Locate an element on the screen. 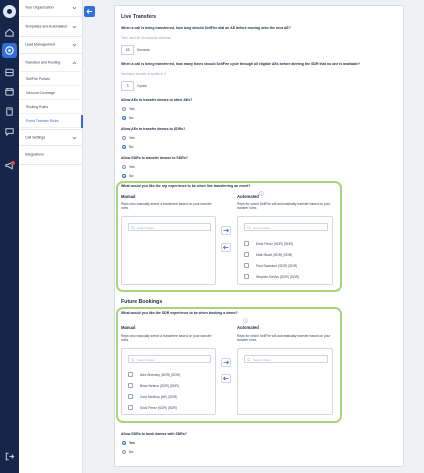  sdr-to-sdr-yes-radio is located at coordinates (124, 167).